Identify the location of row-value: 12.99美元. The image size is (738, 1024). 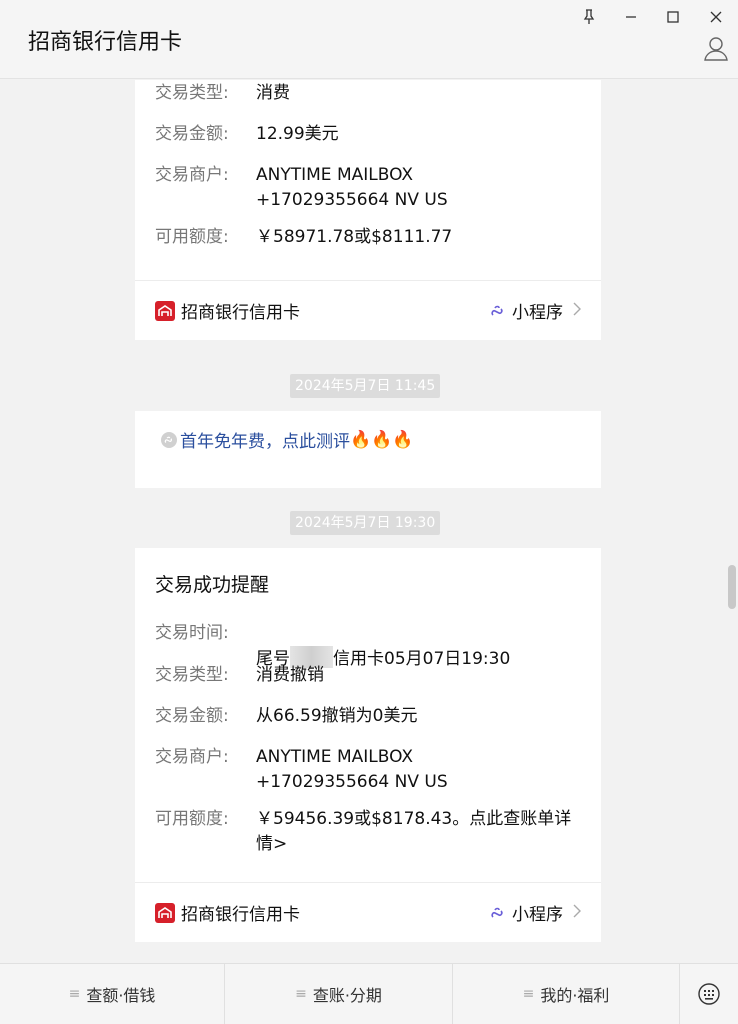
(297, 134).